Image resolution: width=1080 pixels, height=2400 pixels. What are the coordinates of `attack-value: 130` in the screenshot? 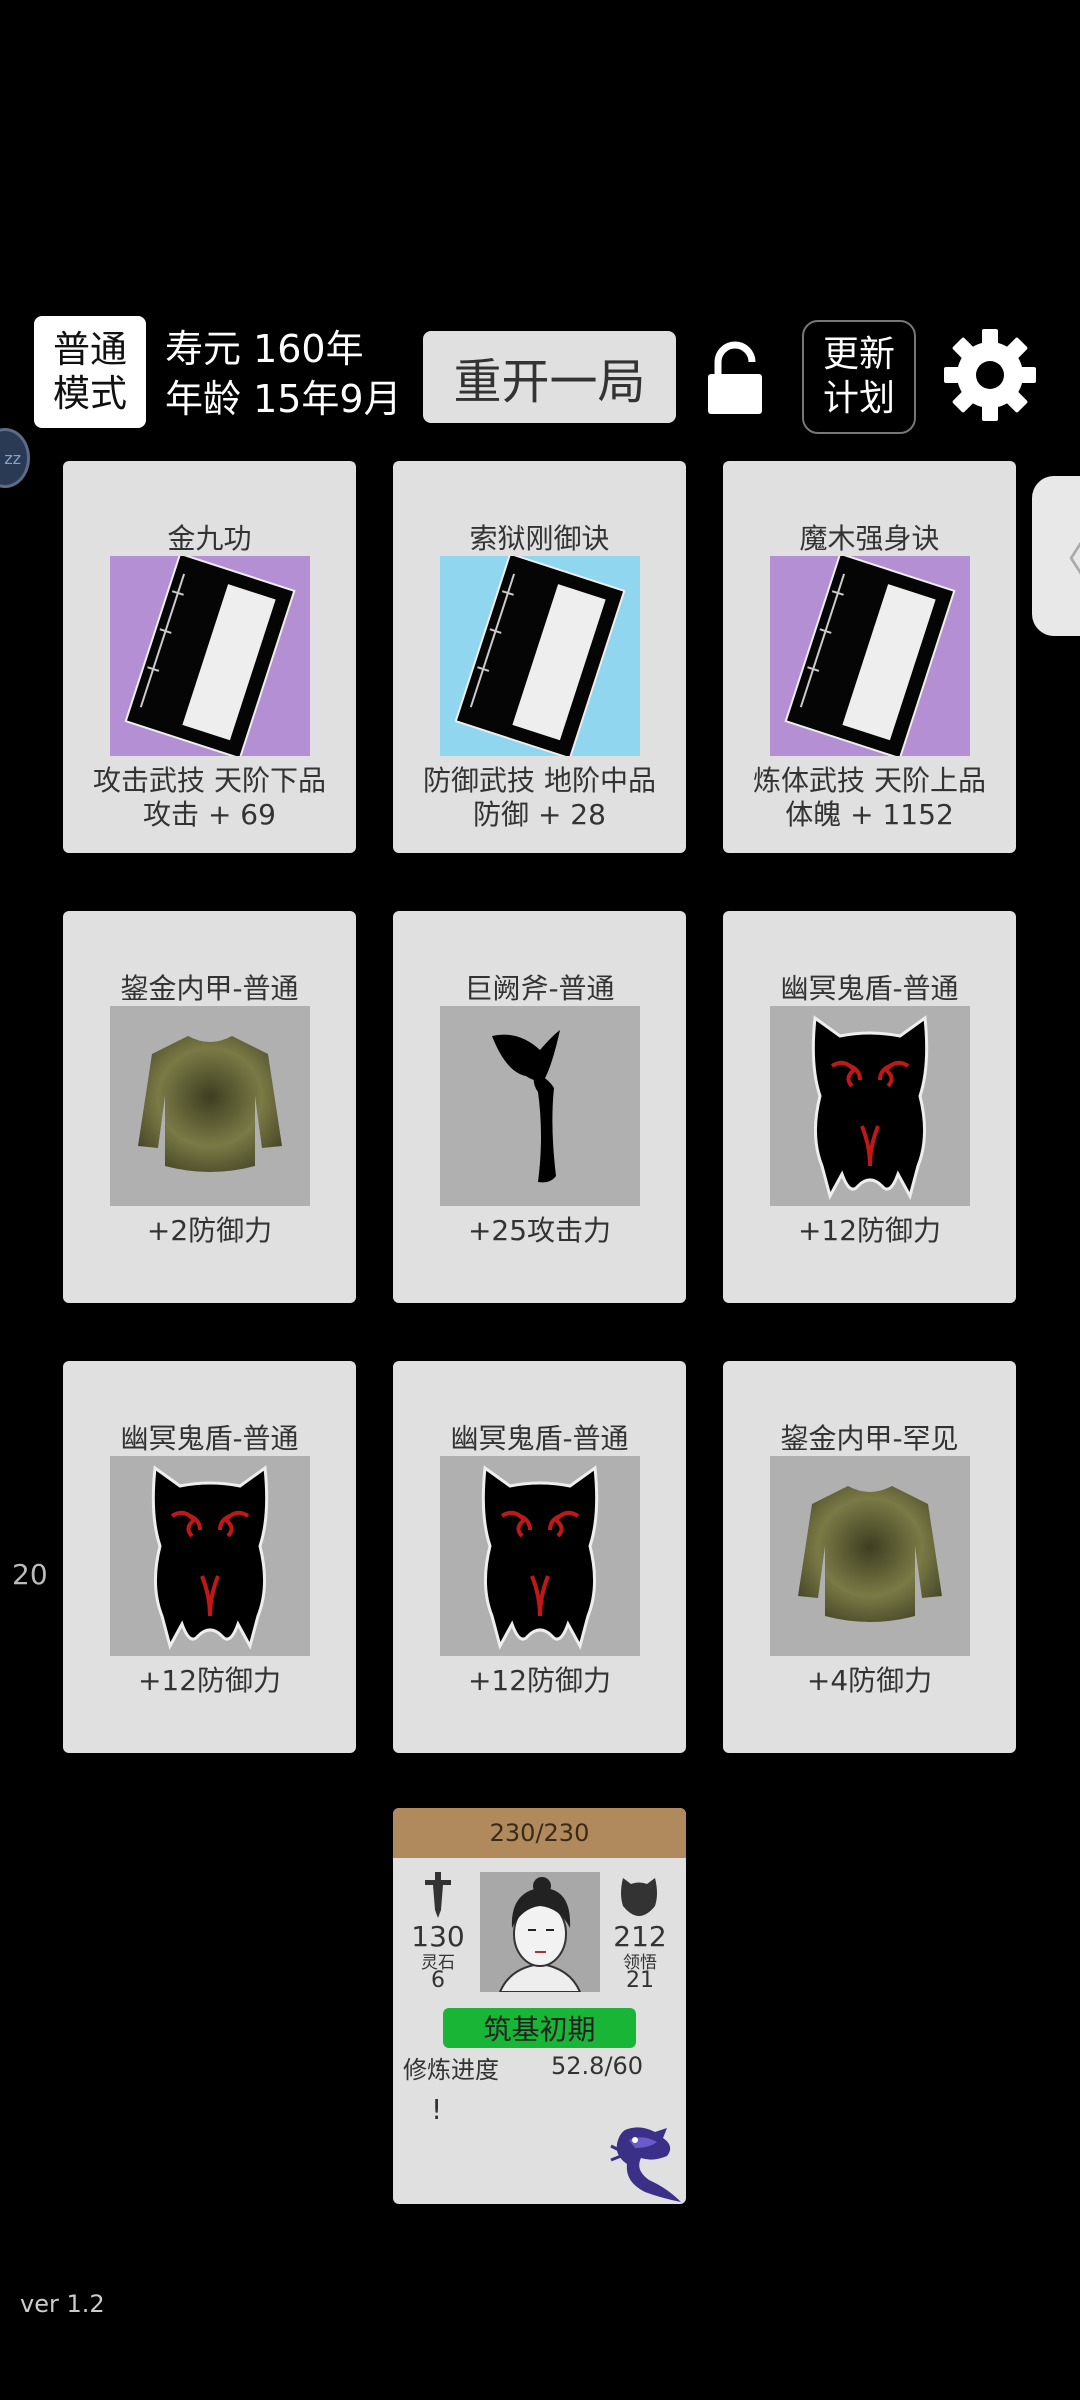 It's located at (438, 1936).